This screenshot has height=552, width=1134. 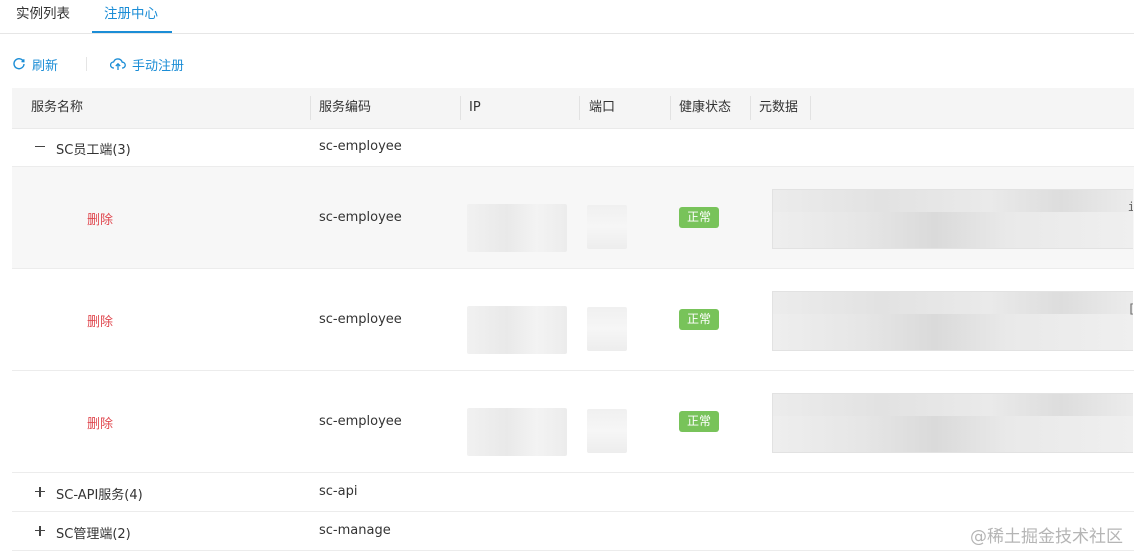 I want to click on table-header: 服务名称 服务编码 IP 端口 健康状态 元数据, so click(x=573, y=108).